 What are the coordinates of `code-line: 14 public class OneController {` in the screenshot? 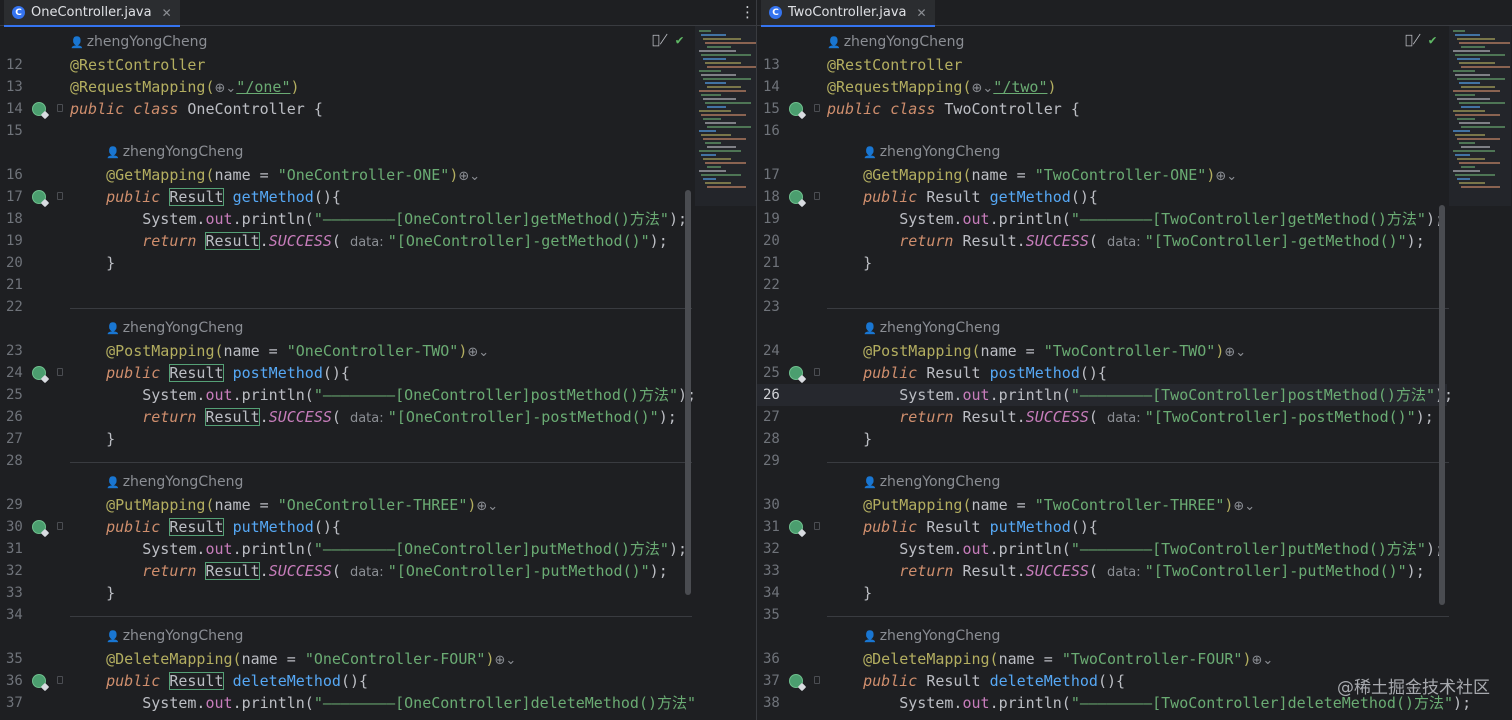 It's located at (345, 109).